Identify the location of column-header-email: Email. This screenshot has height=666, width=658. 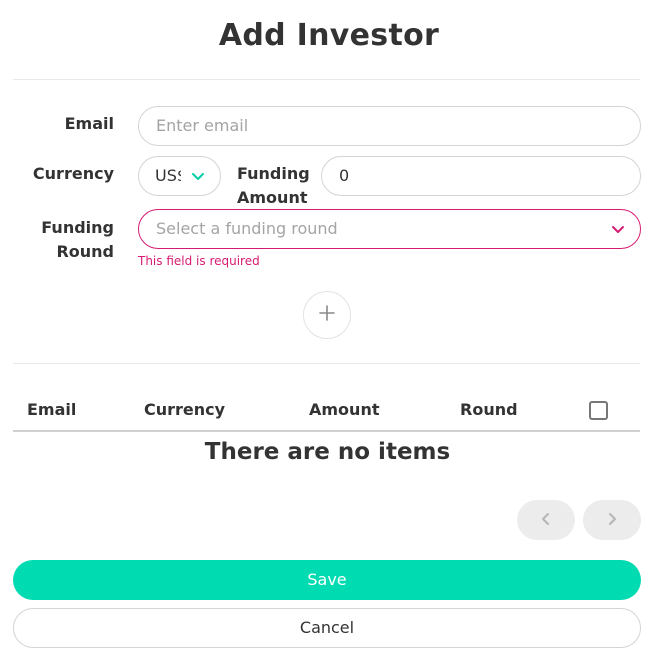
(52, 409).